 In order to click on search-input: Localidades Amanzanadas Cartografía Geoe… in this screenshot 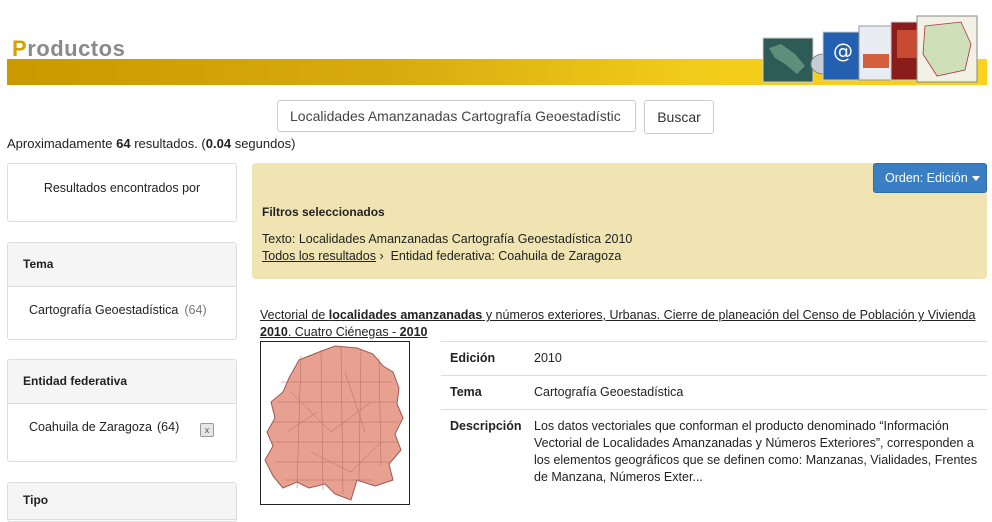, I will do `click(456, 116)`.